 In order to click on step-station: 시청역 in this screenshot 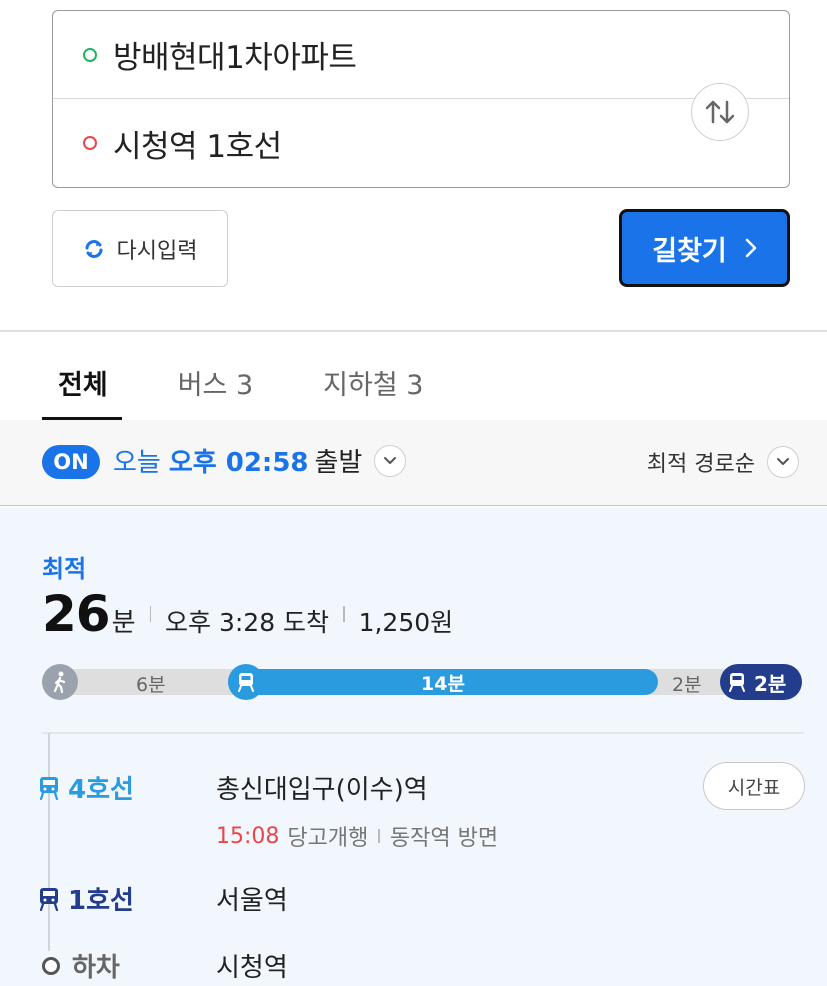, I will do `click(252, 968)`.